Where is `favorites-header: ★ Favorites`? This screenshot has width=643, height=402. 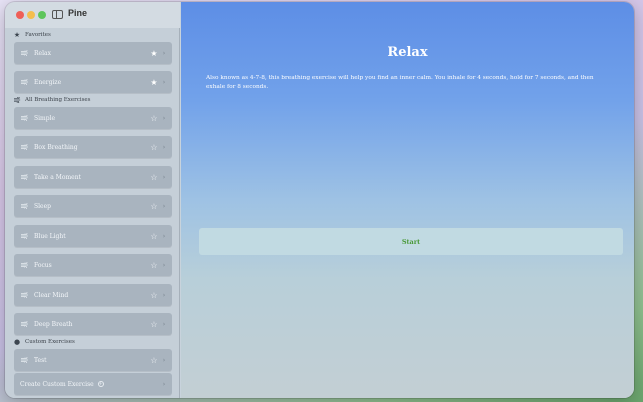
favorites-header: ★ Favorites is located at coordinates (32, 35).